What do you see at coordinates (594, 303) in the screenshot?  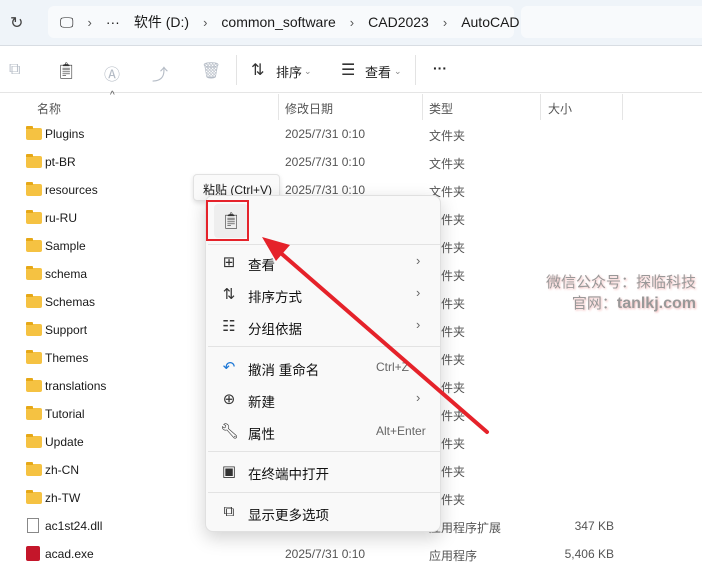 I see `watermark-prefix: 官网：` at bounding box center [594, 303].